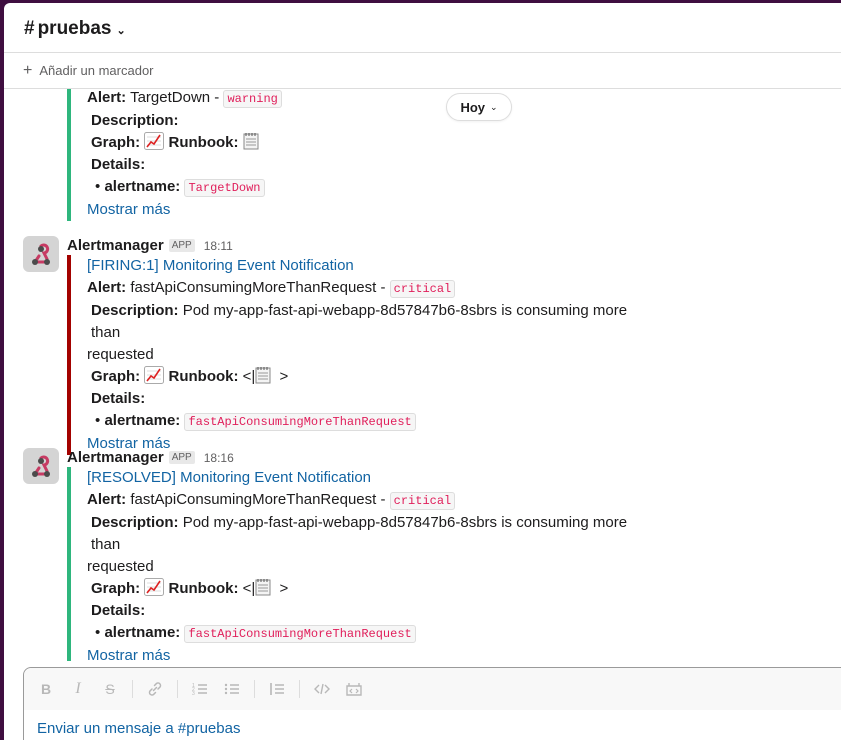 The width and height of the screenshot is (841, 740). Describe the element at coordinates (367, 478) in the screenshot. I see `attachment-title-link: [RESOLVED] Monitoring Event Notification` at that location.